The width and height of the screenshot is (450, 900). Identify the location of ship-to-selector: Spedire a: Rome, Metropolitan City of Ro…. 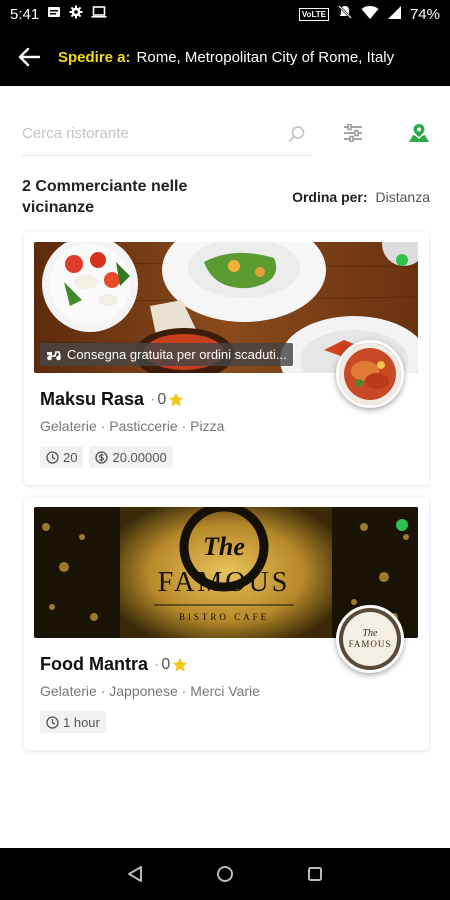
(226, 57).